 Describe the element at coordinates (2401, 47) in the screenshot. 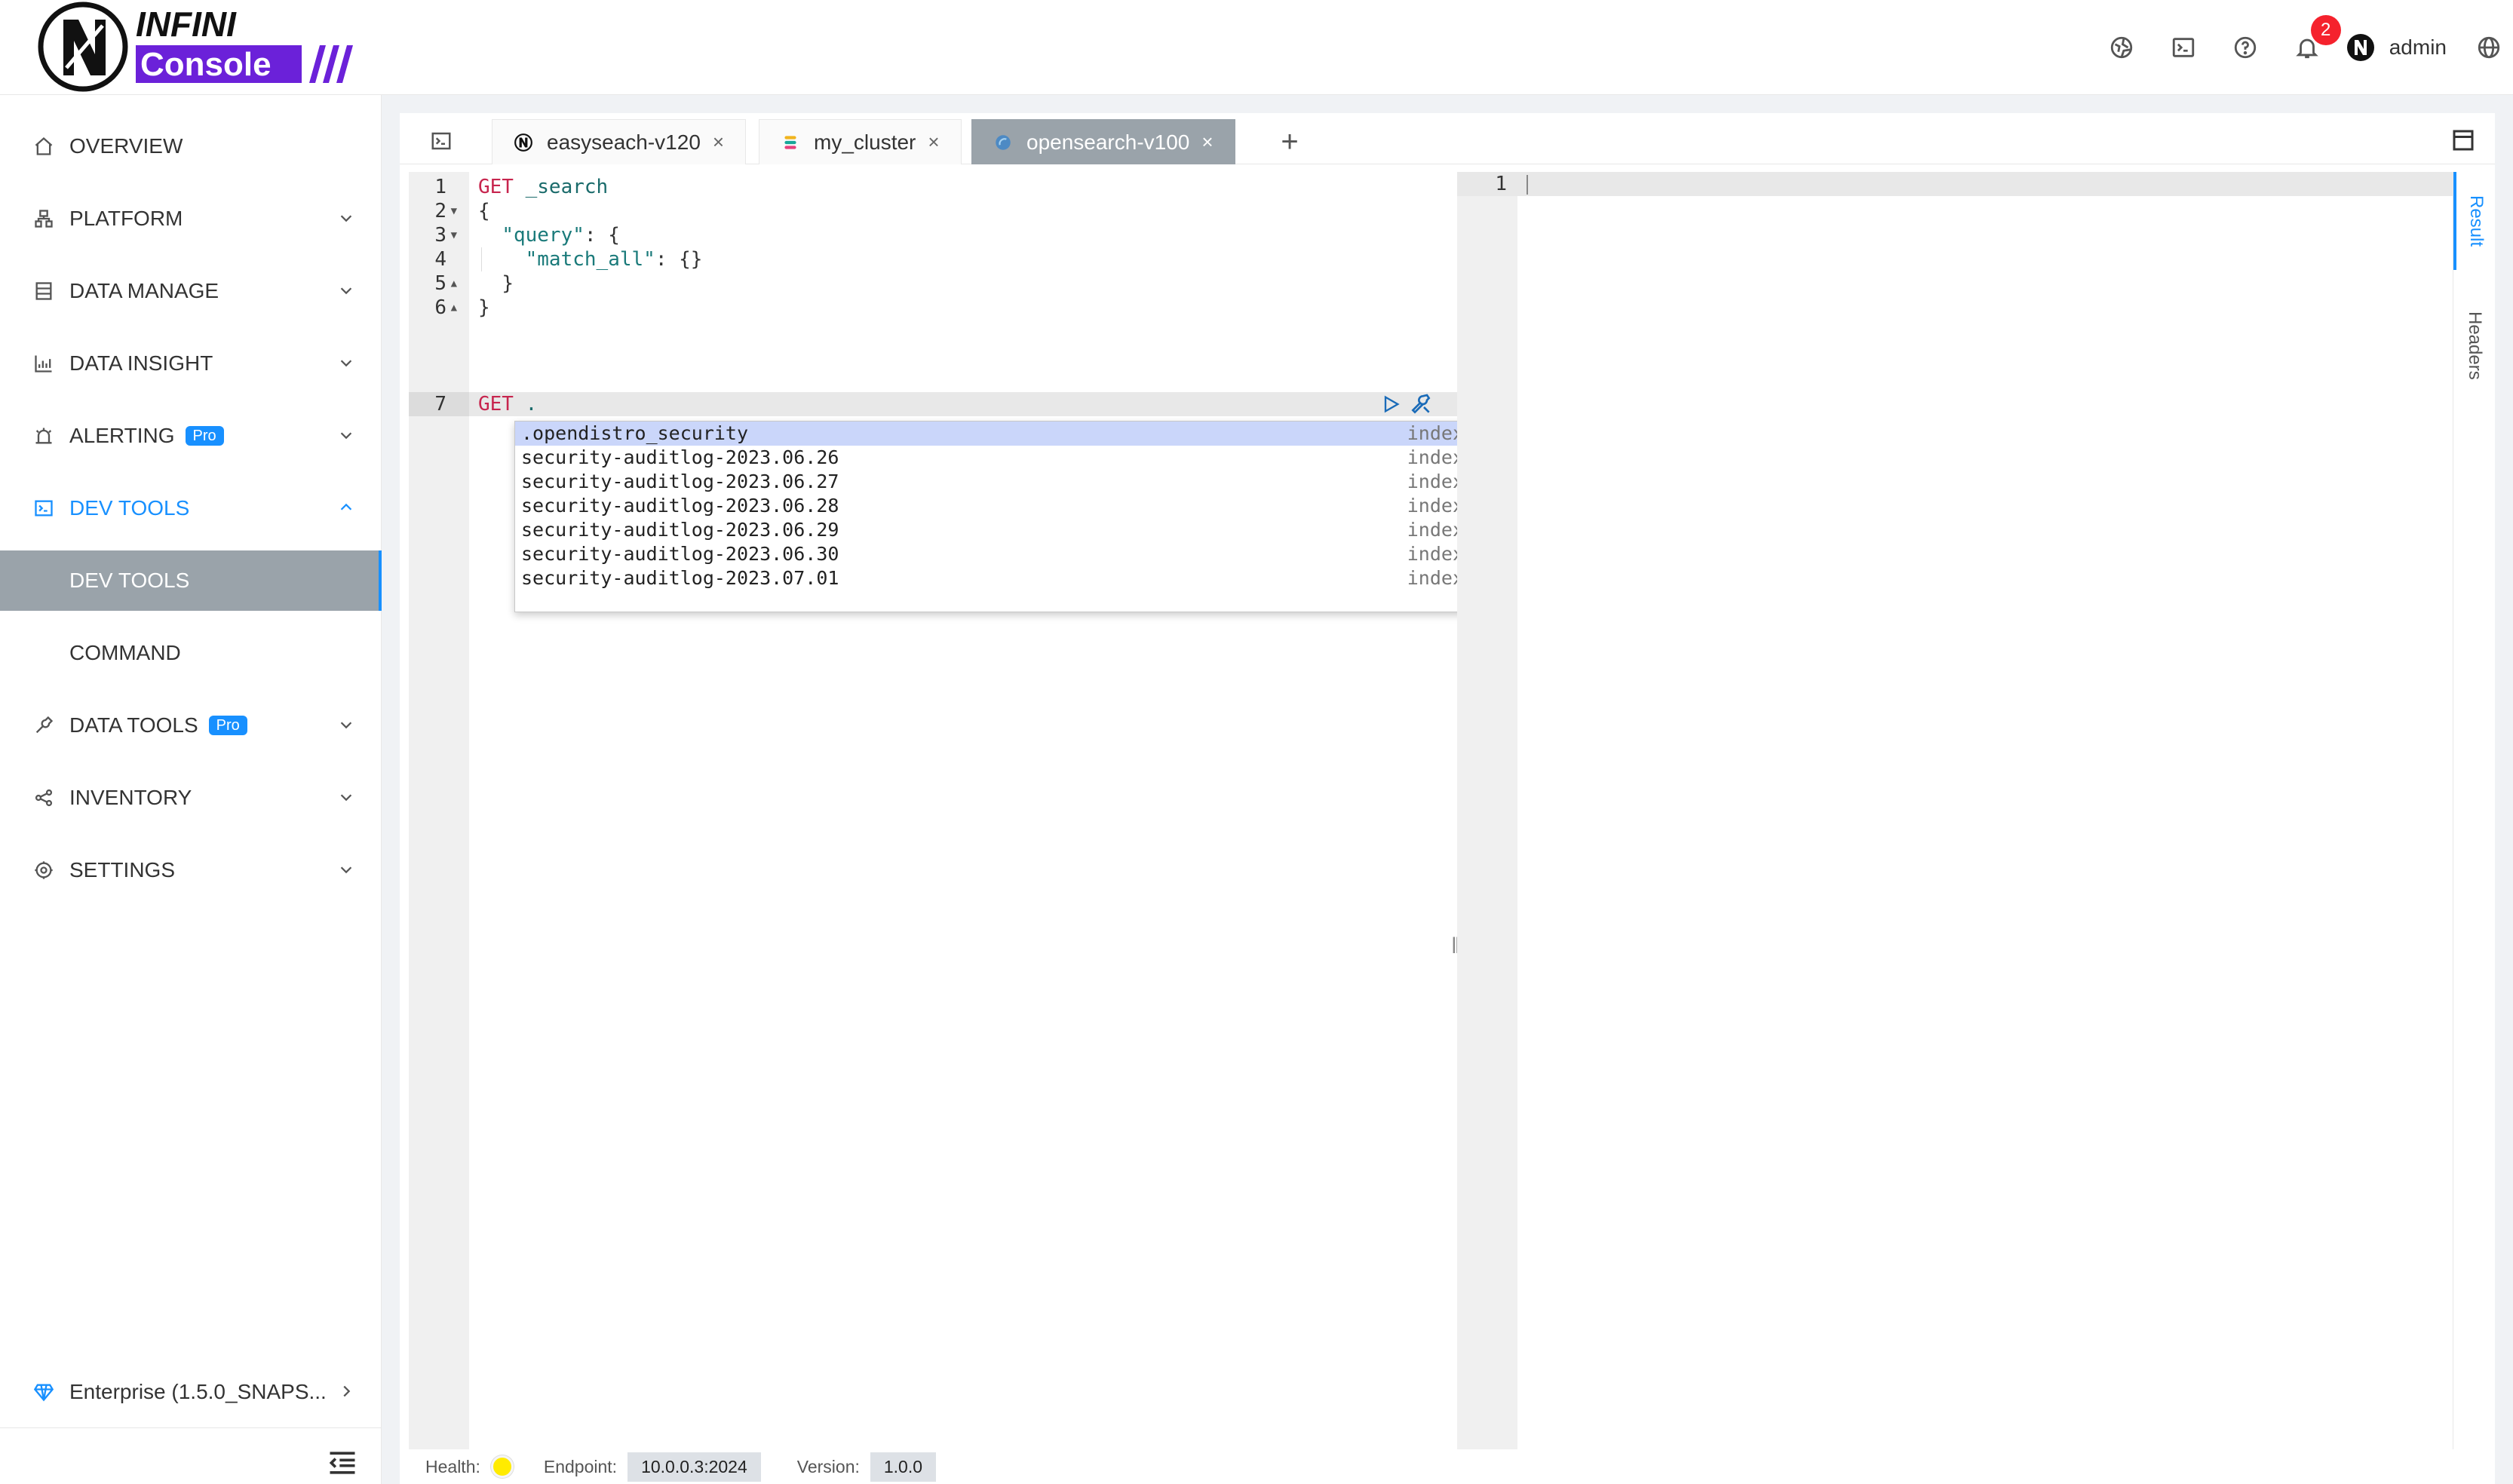

I see `user-menu: admin` at that location.